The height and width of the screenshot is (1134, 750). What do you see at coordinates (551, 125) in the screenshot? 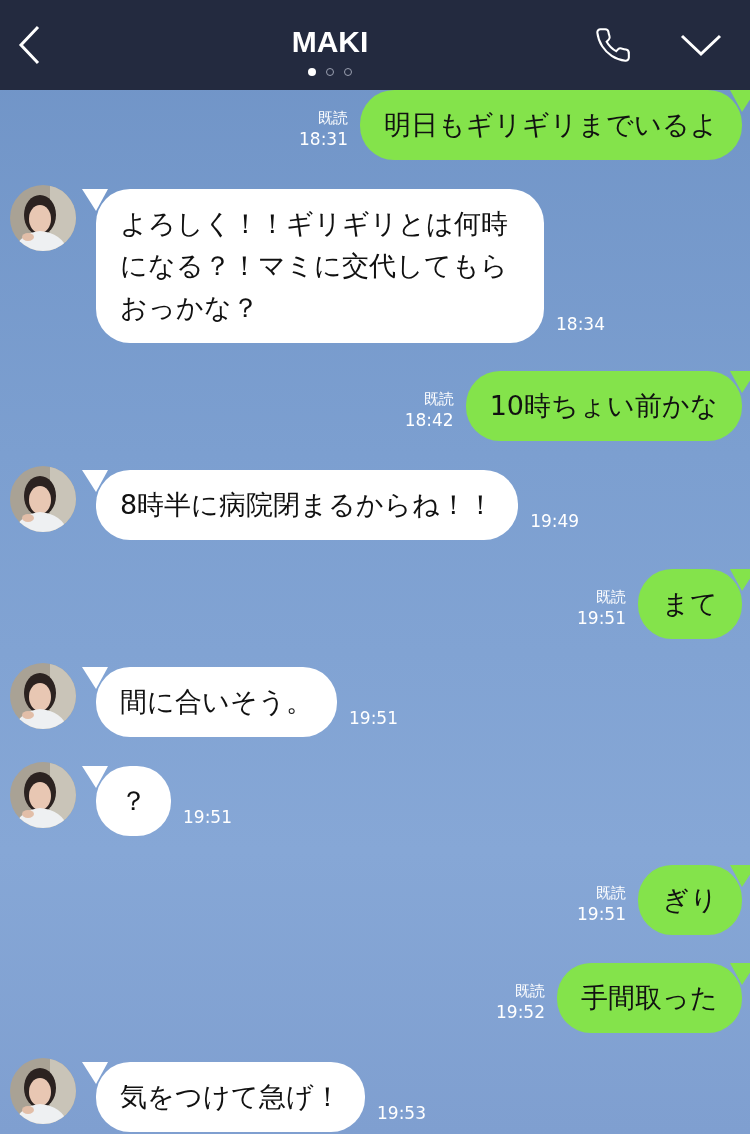
I see `message-bubble: 明日もギリギリまでいるよ` at bounding box center [551, 125].